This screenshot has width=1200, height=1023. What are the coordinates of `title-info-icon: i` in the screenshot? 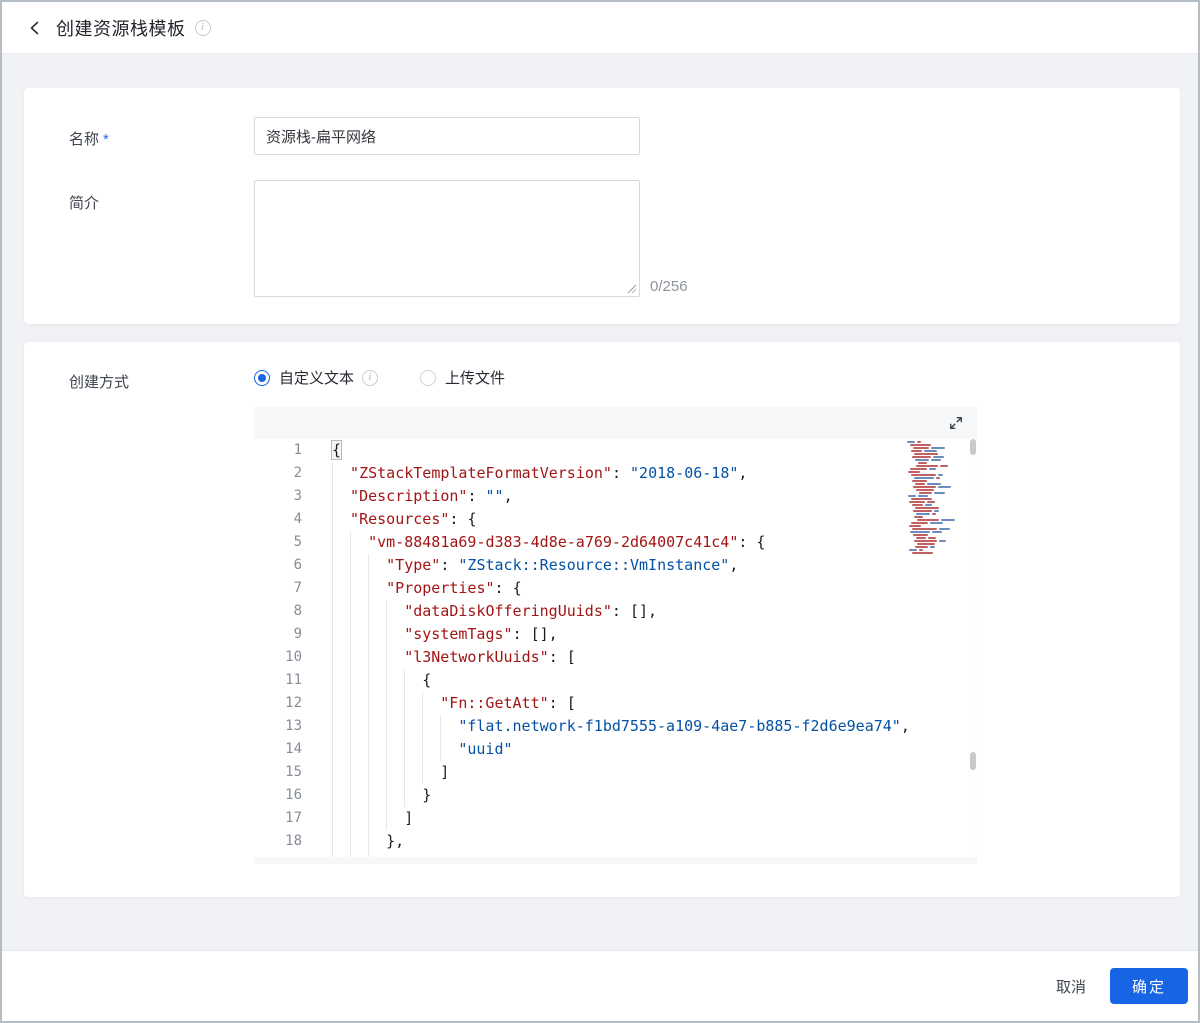 It's located at (202, 27).